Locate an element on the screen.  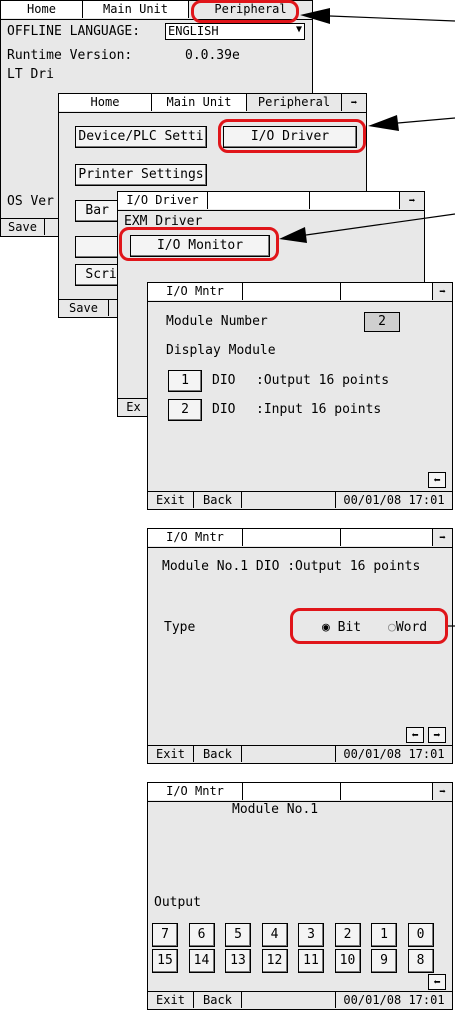
runtime-version-value: 0.0.39e is located at coordinates (212, 55).